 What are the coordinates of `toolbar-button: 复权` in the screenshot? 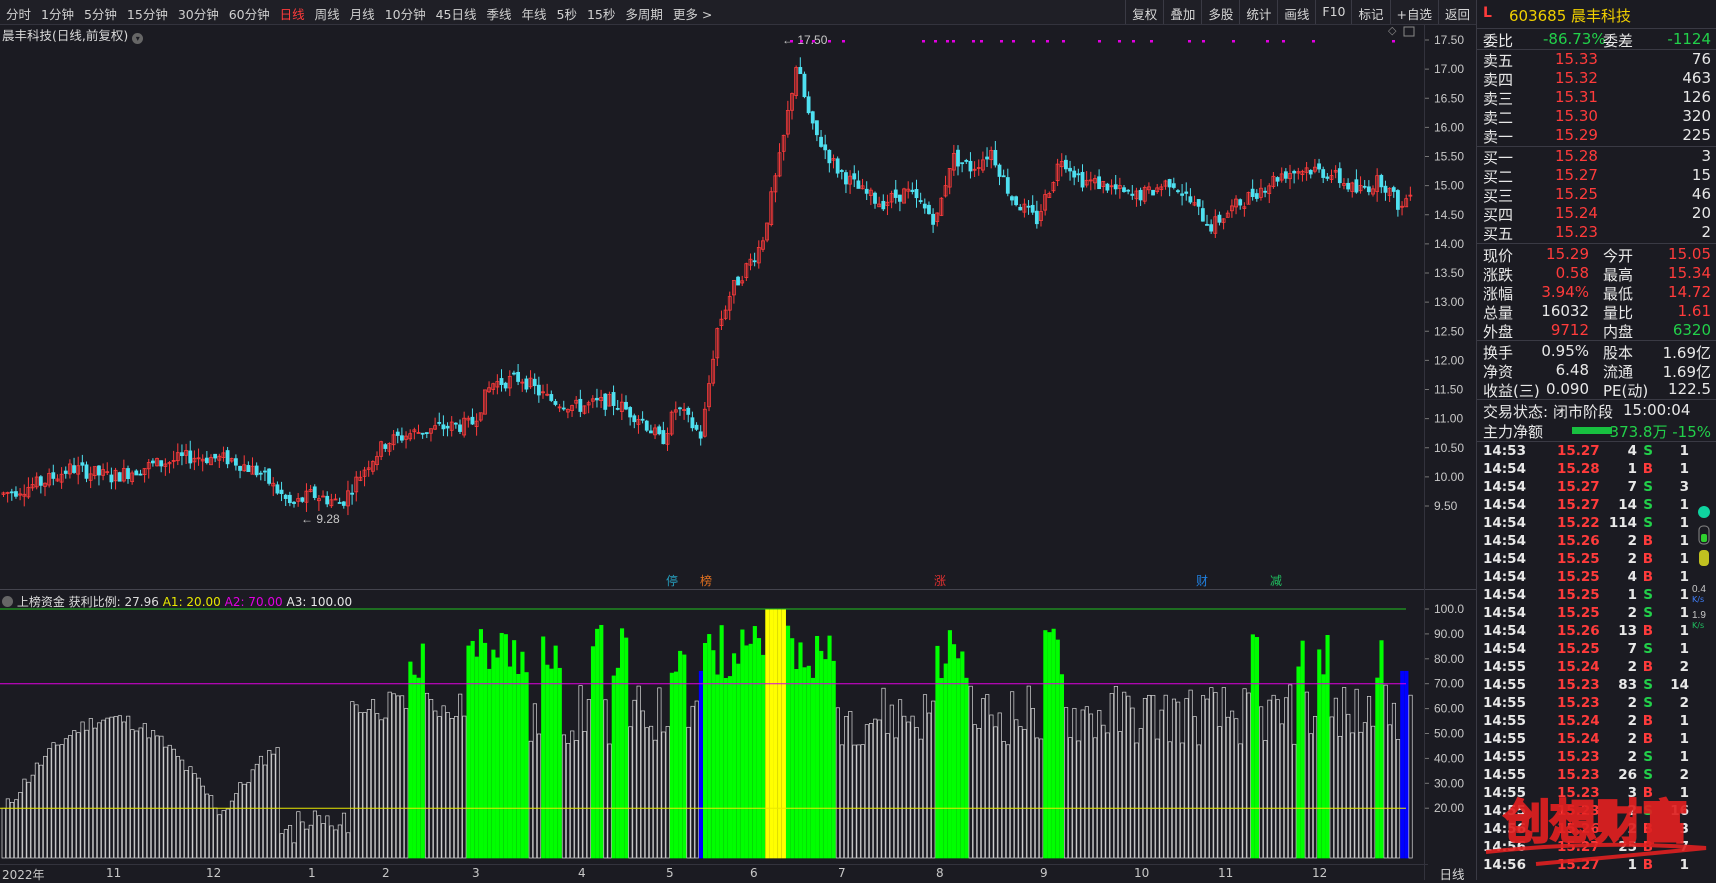 It's located at (1144, 12).